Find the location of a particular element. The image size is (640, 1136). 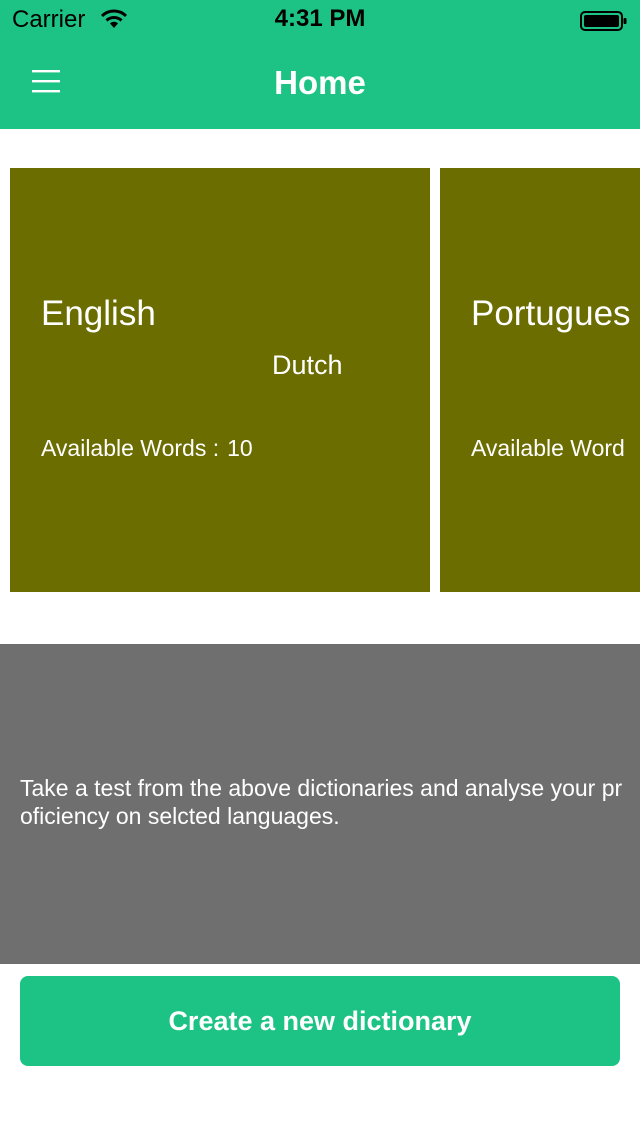

header: Carrier 4:31 PM Home is located at coordinates (320, 64).